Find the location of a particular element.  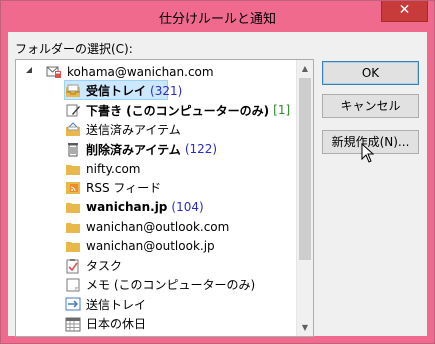

unread-count: (104) is located at coordinates (187, 207).